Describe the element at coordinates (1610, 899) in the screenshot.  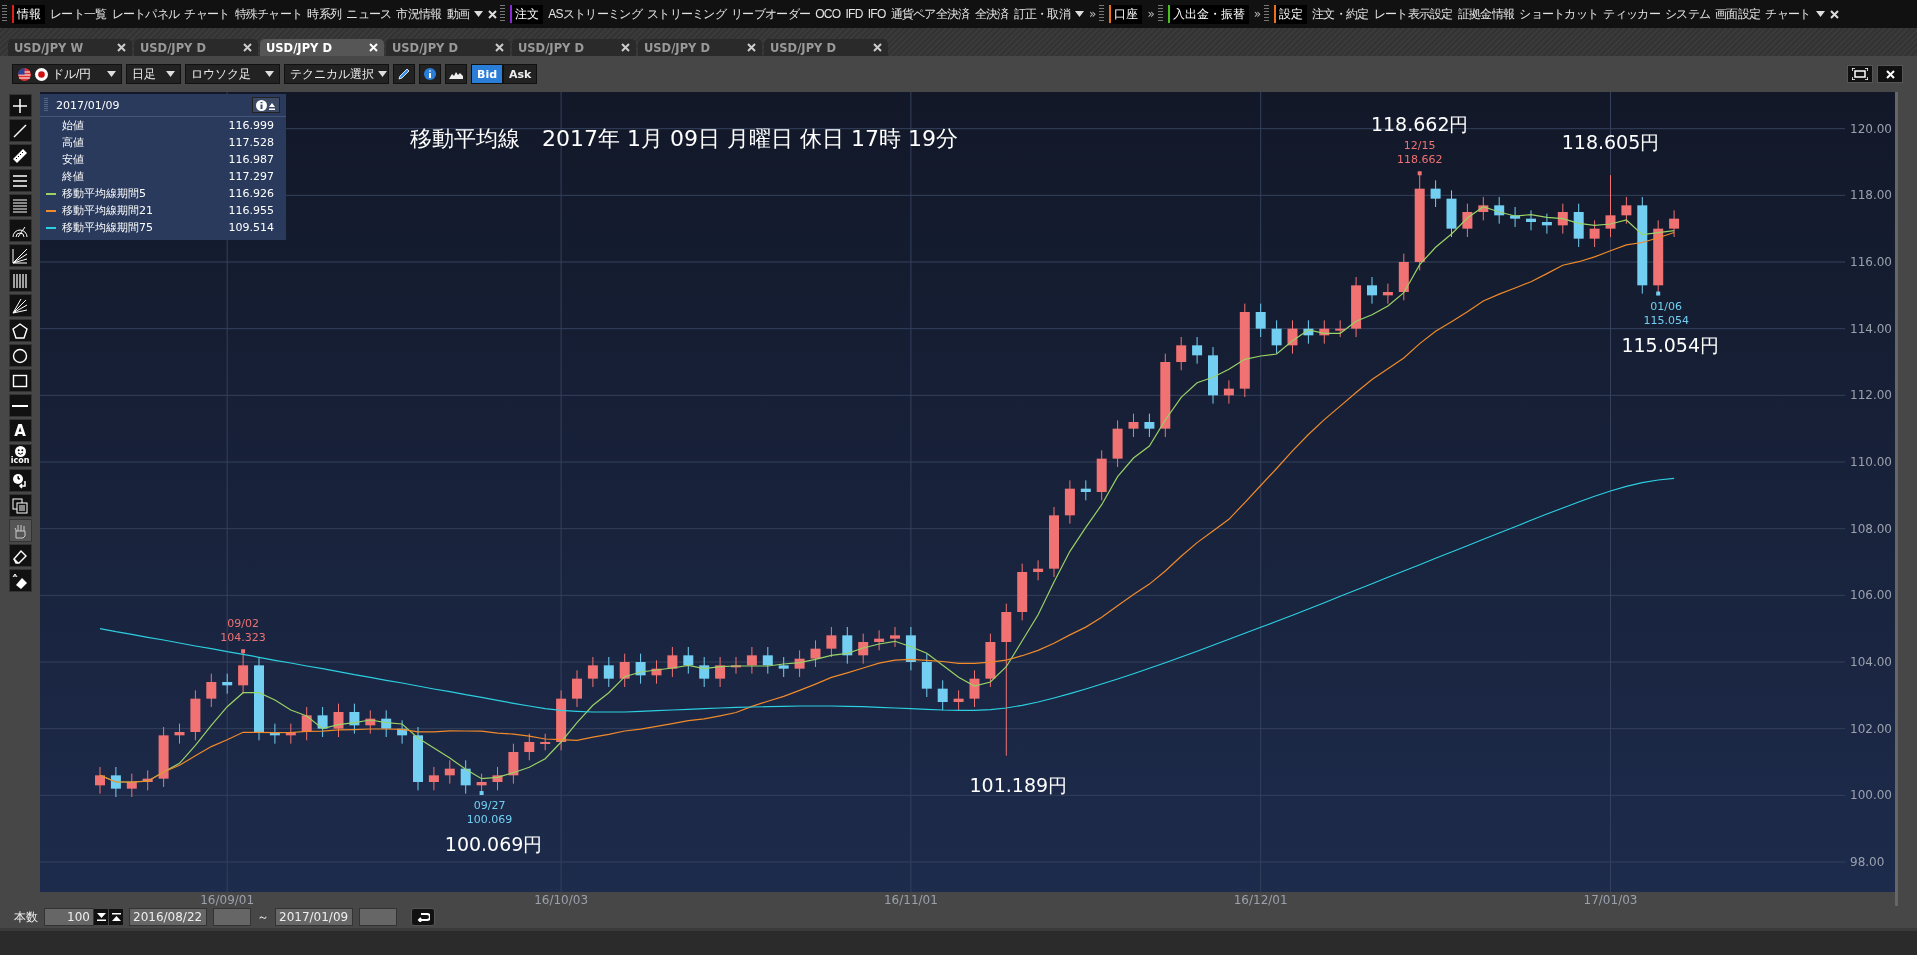
I see `x-axis-label: 17/01/03` at that location.